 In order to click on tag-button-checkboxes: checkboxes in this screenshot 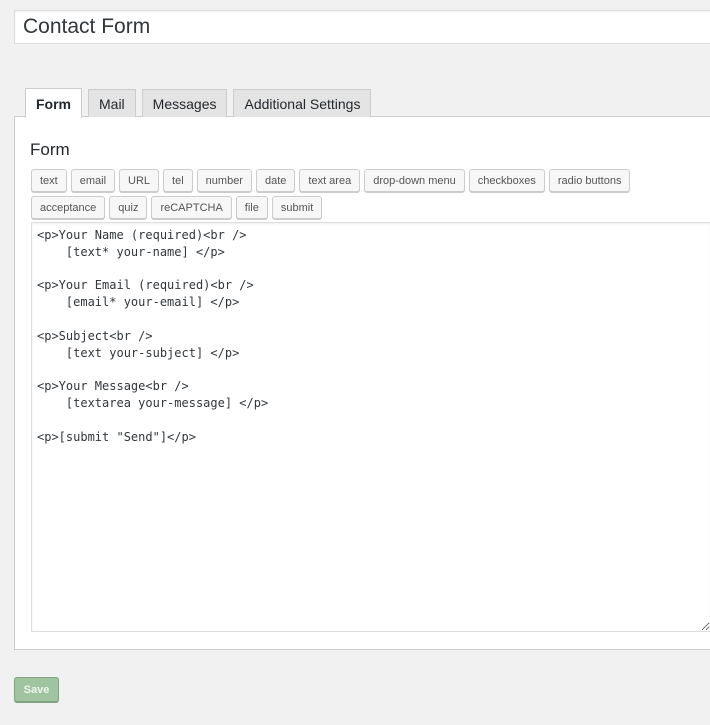, I will do `click(506, 180)`.